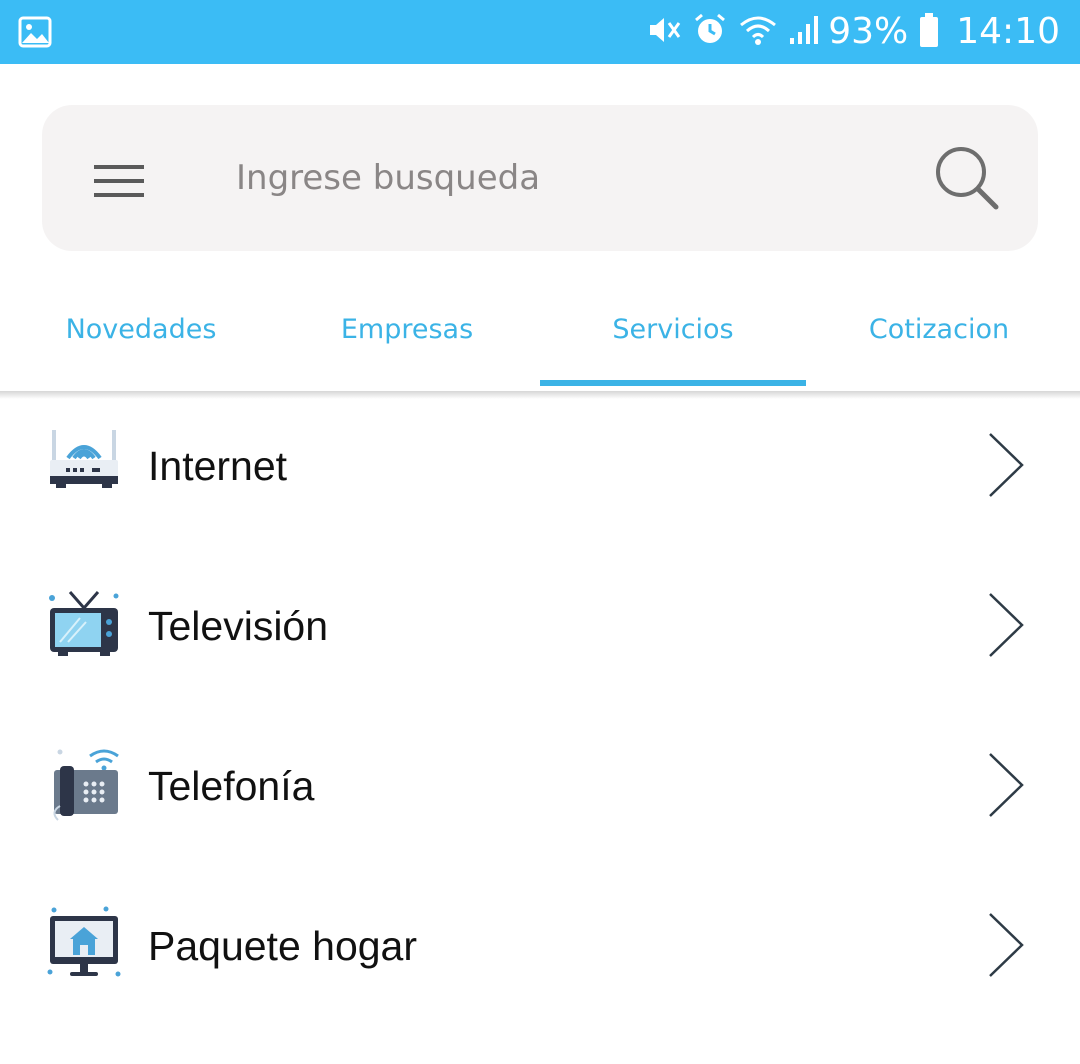  What do you see at coordinates (141, 329) in the screenshot?
I see `tab-novedades: Novedades` at bounding box center [141, 329].